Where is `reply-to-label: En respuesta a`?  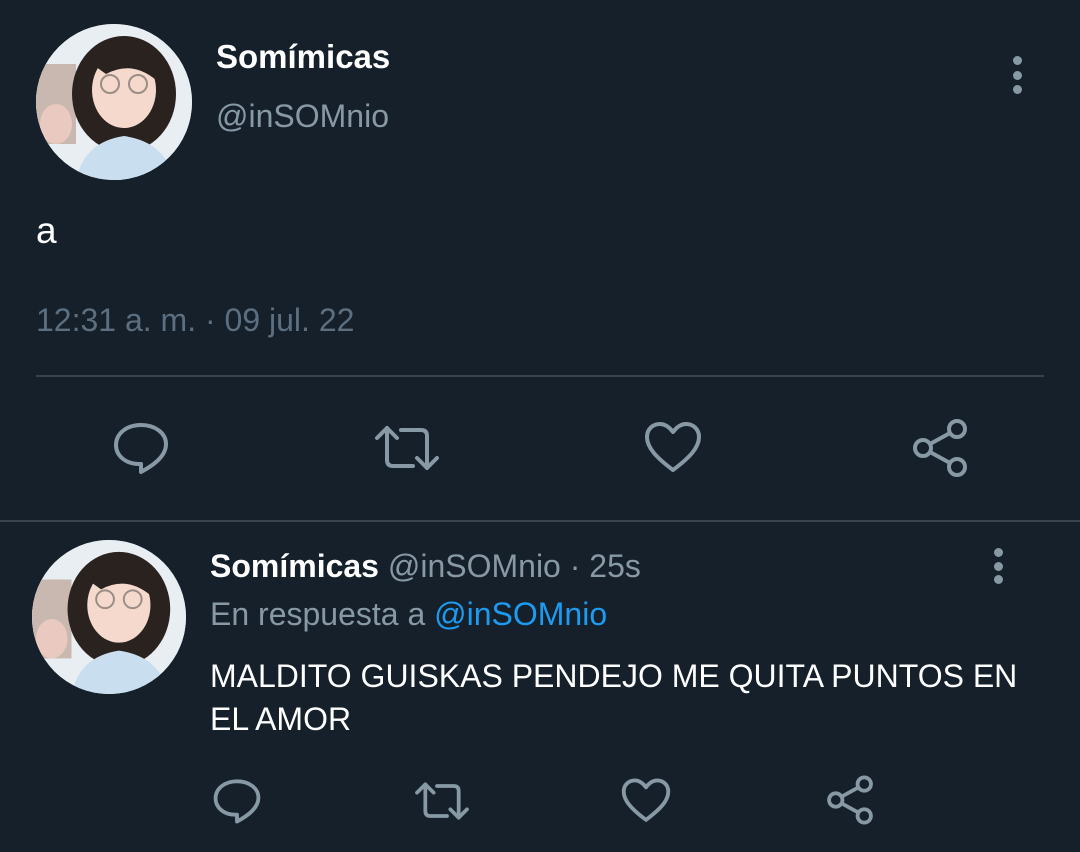
reply-to-label: En respuesta a is located at coordinates (318, 614).